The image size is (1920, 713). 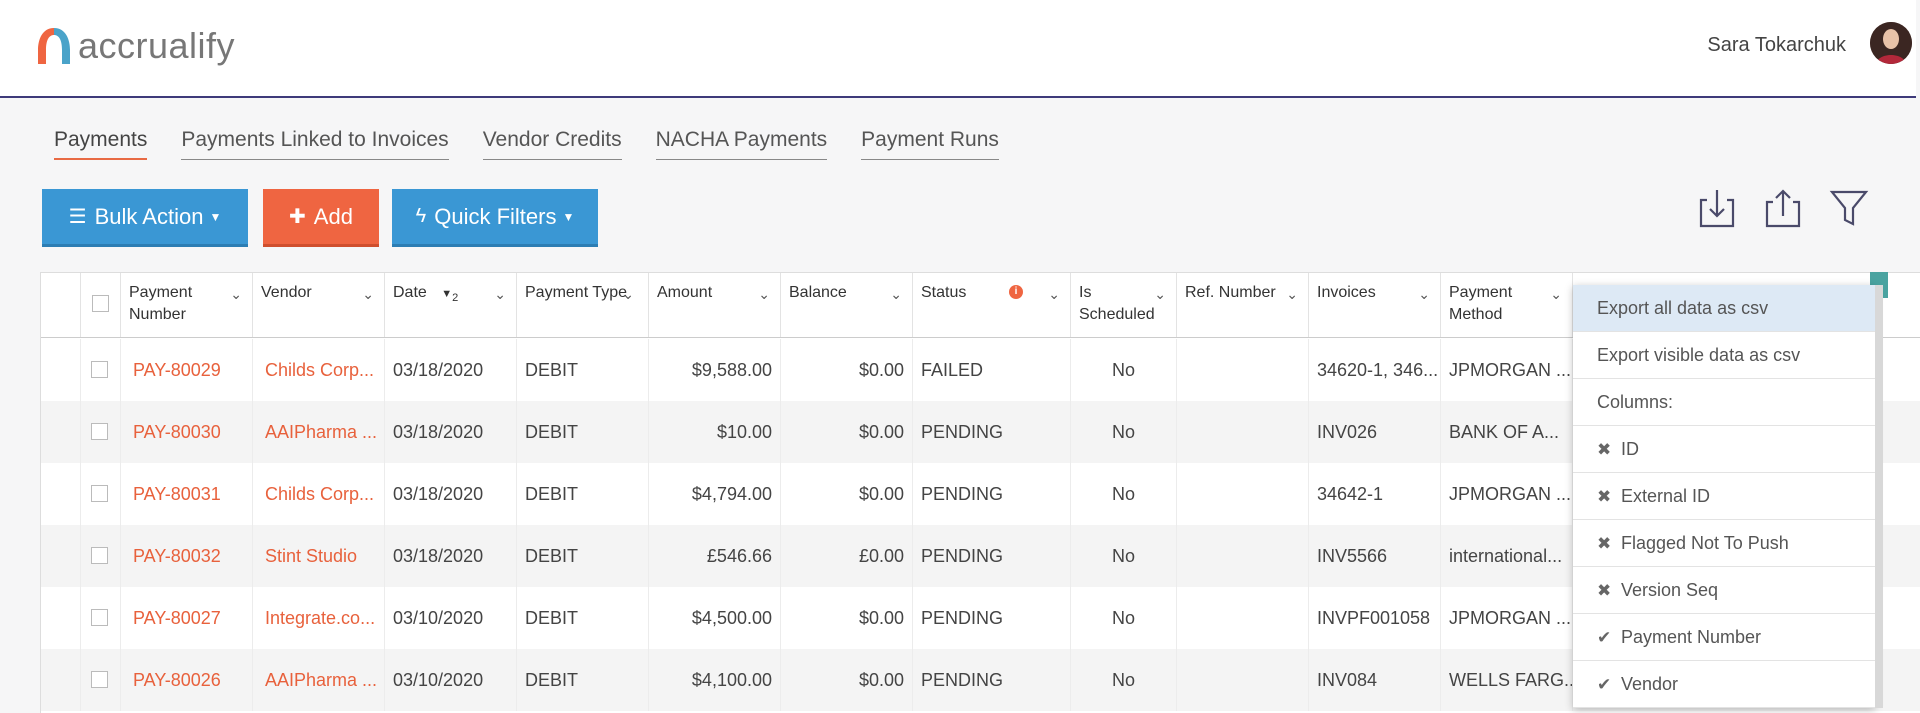 What do you see at coordinates (1691, 637) in the screenshot?
I see `column-toggle-label: Payment Number` at bounding box center [1691, 637].